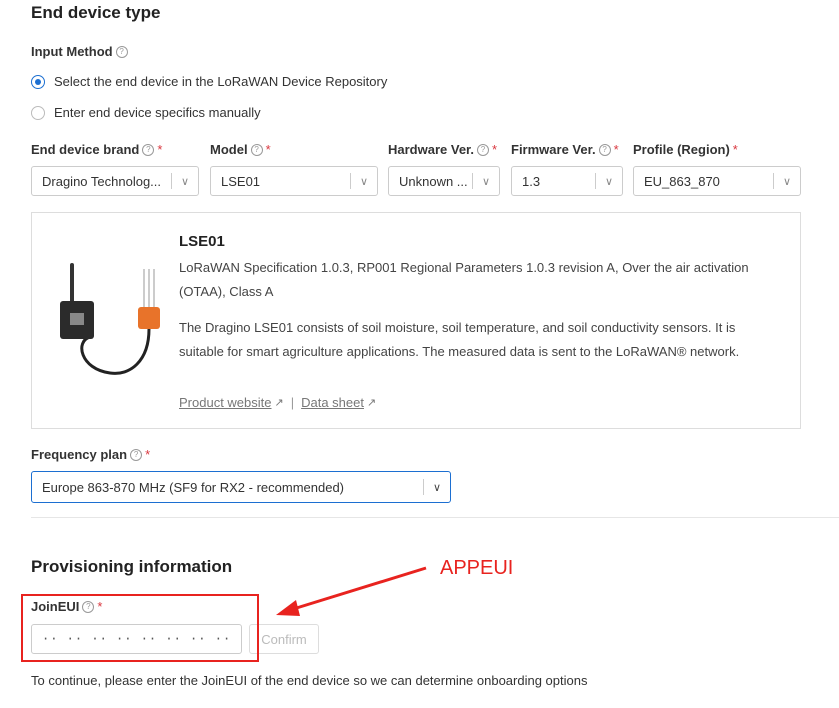 The height and width of the screenshot is (708, 839). What do you see at coordinates (96, 12) in the screenshot?
I see `section-title-device-type: End device type` at bounding box center [96, 12].